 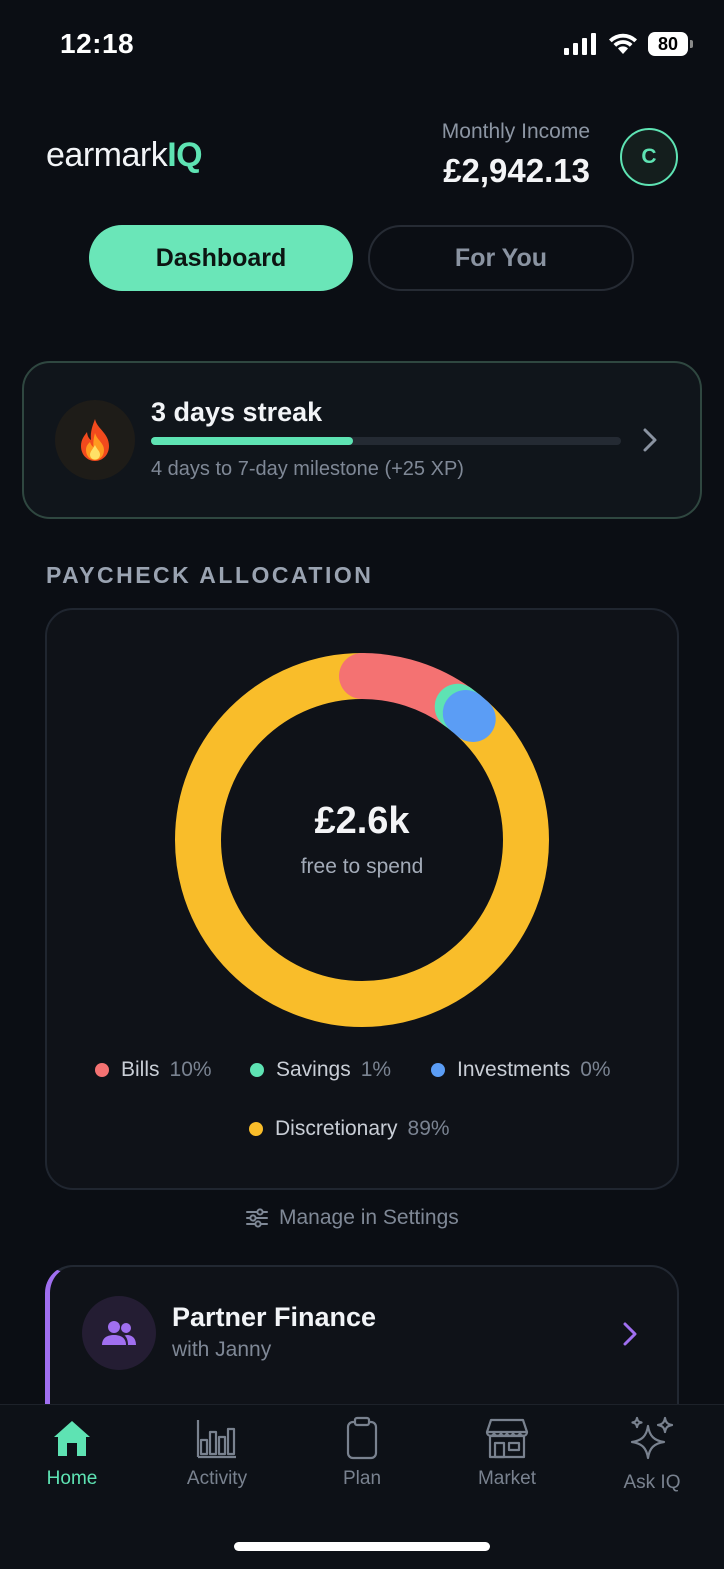 I want to click on nav-label-ask-iq: Ask IQ, so click(x=652, y=1482).